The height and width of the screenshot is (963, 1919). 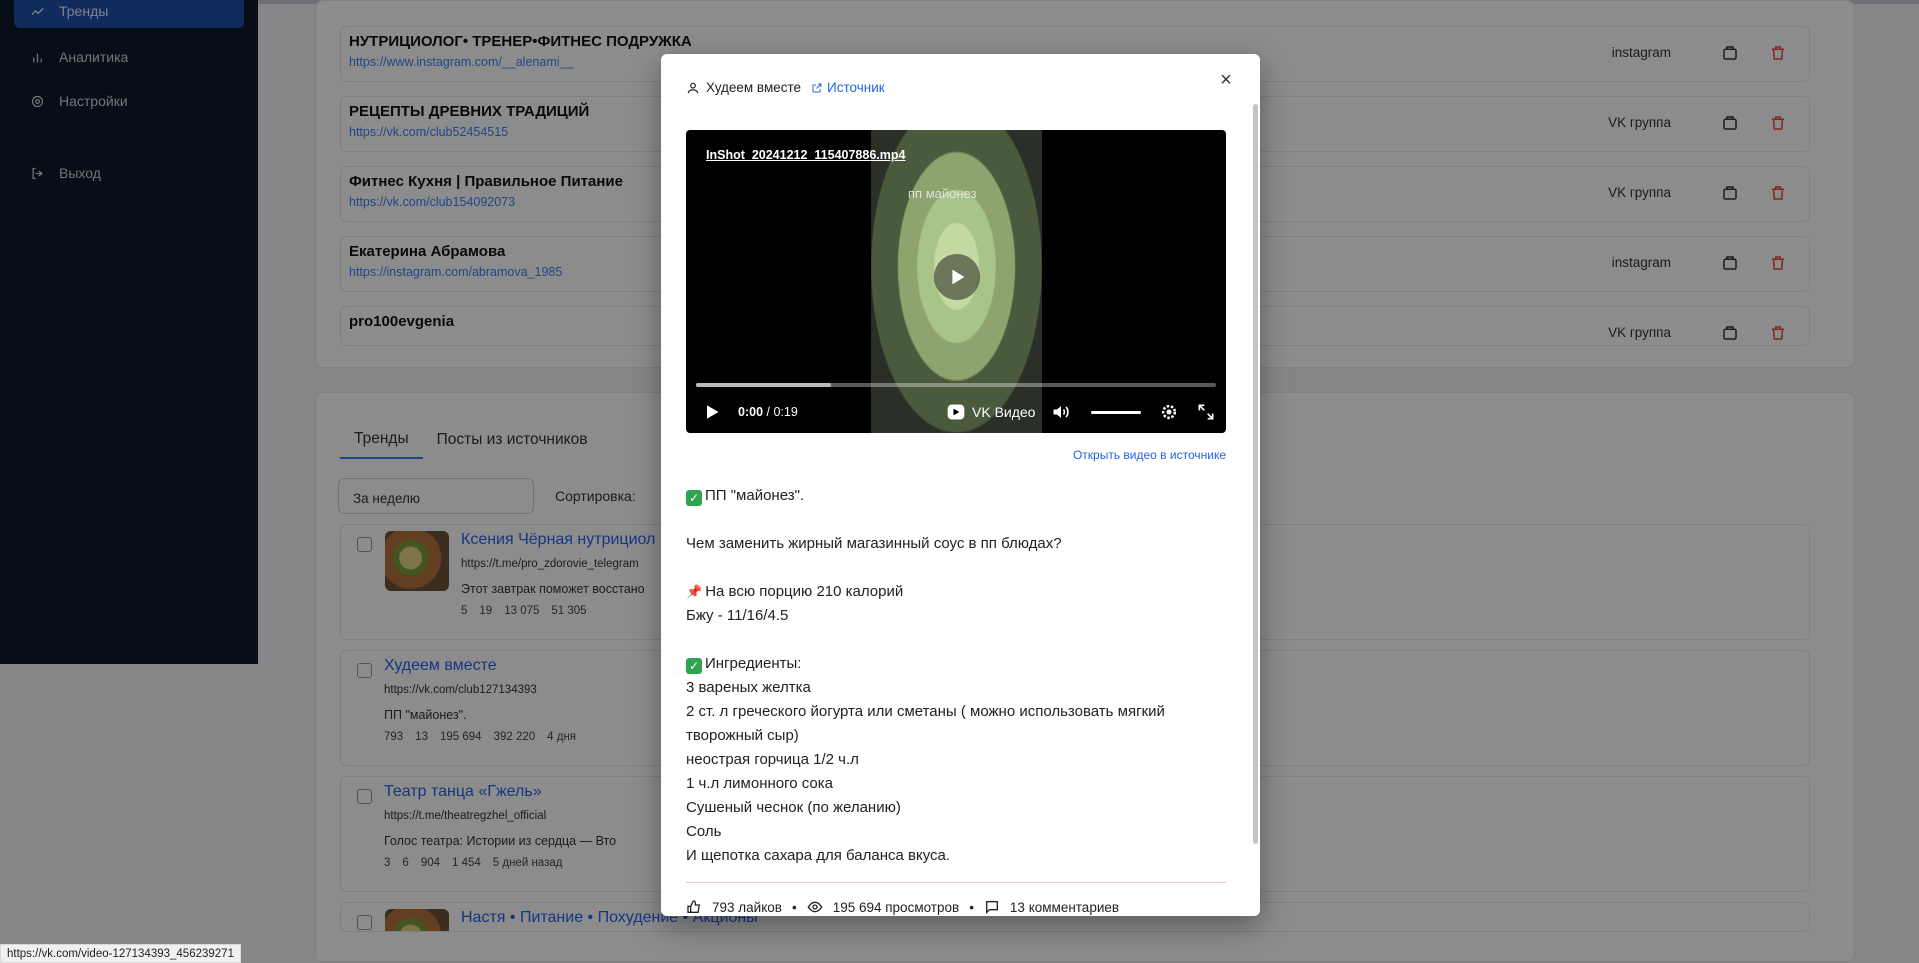 I want to click on comment-icon, so click(x=991, y=907).